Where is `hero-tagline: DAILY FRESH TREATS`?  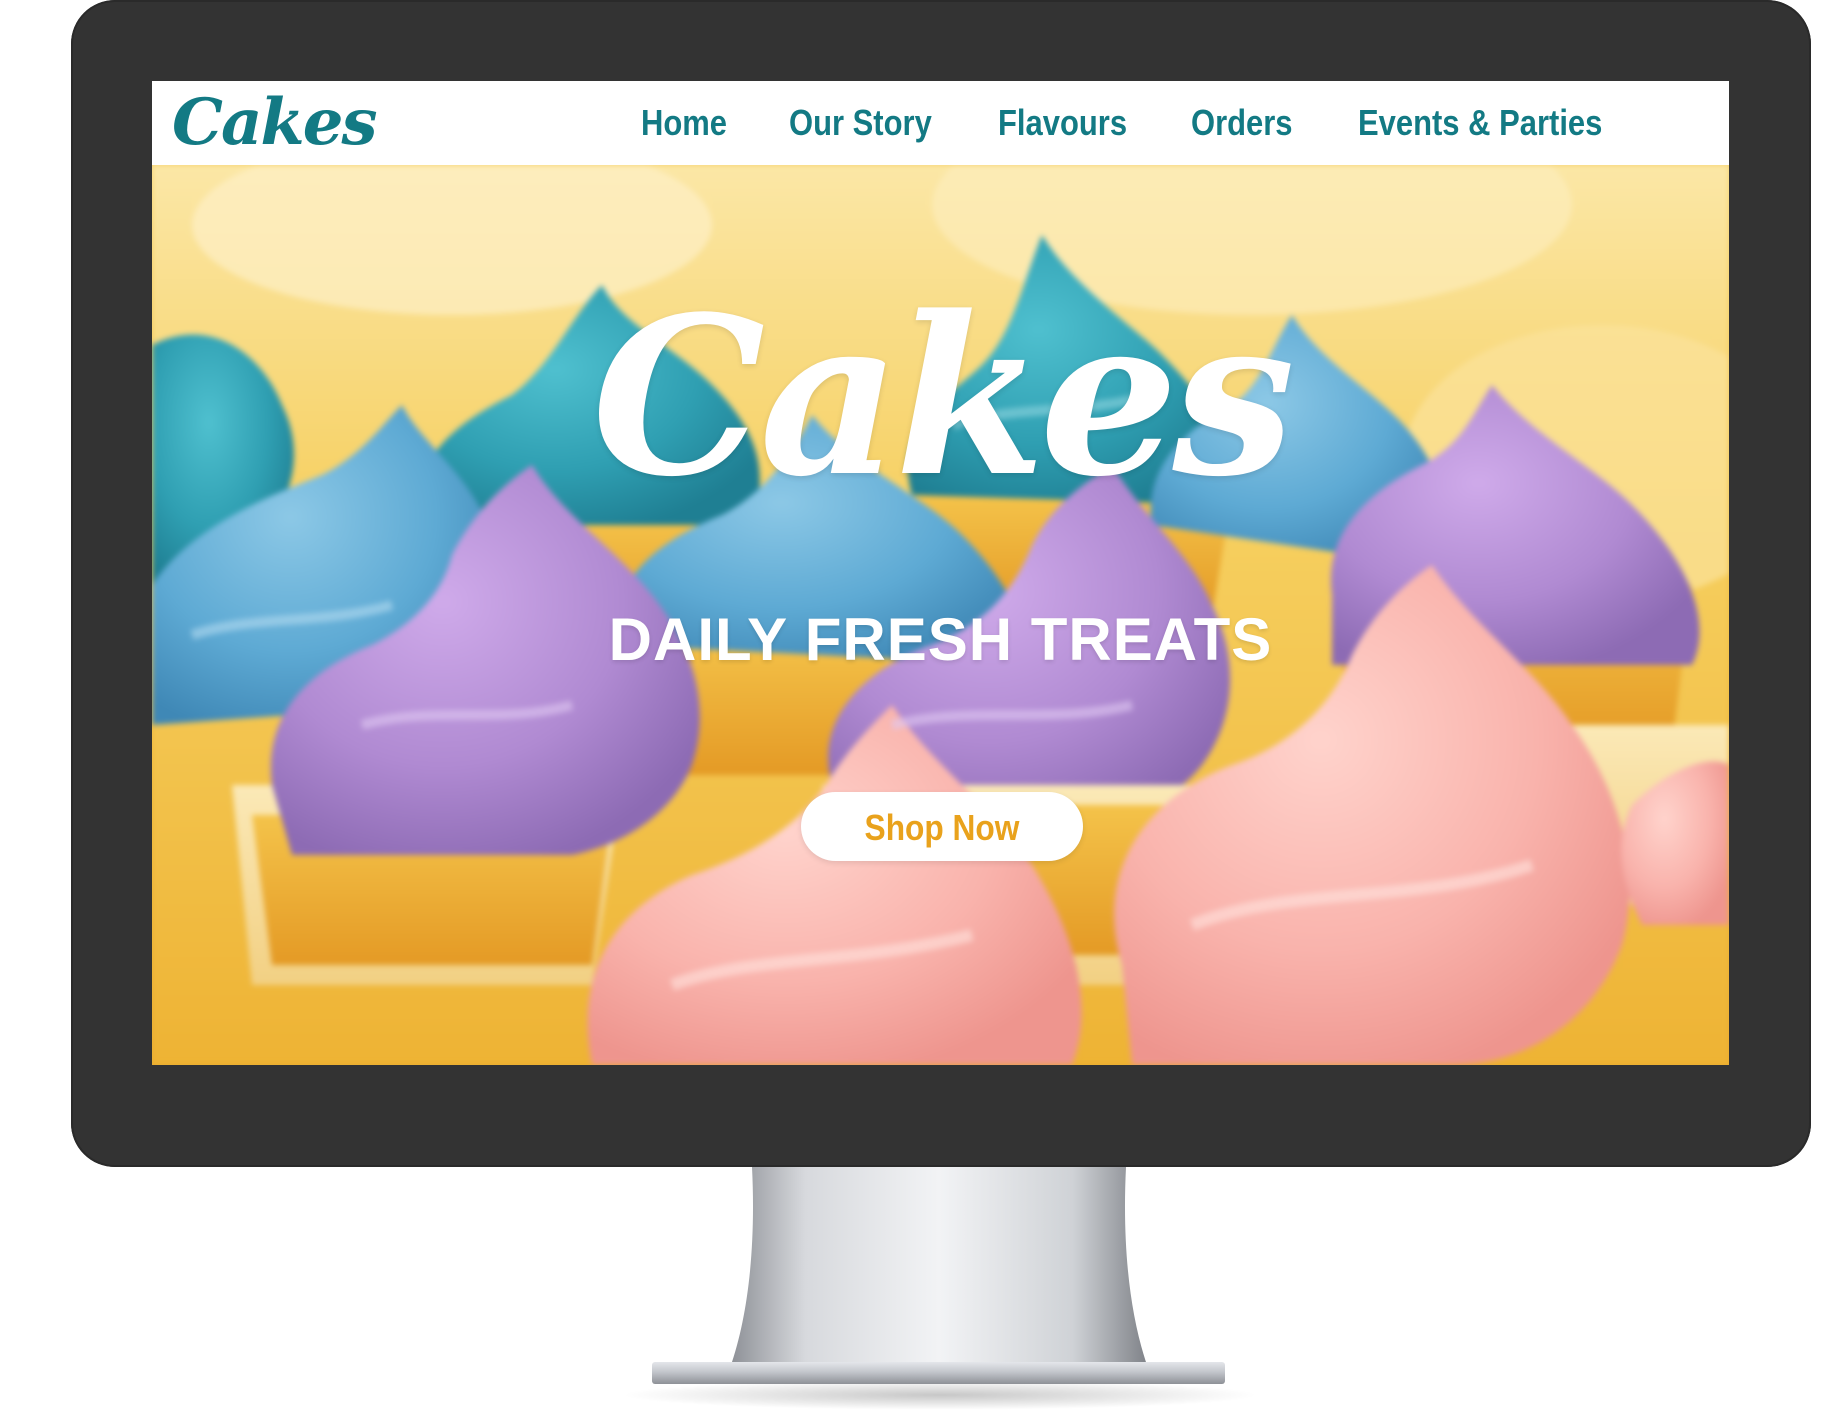
hero-tagline: DAILY FRESH TREATS is located at coordinates (940, 639).